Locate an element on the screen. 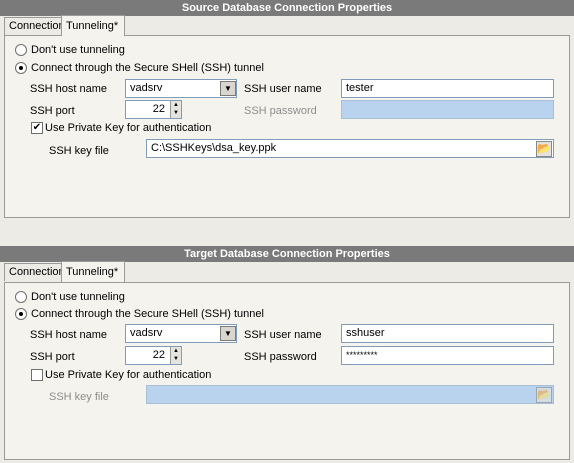  source-radio-no-tunnel is located at coordinates (21, 50).